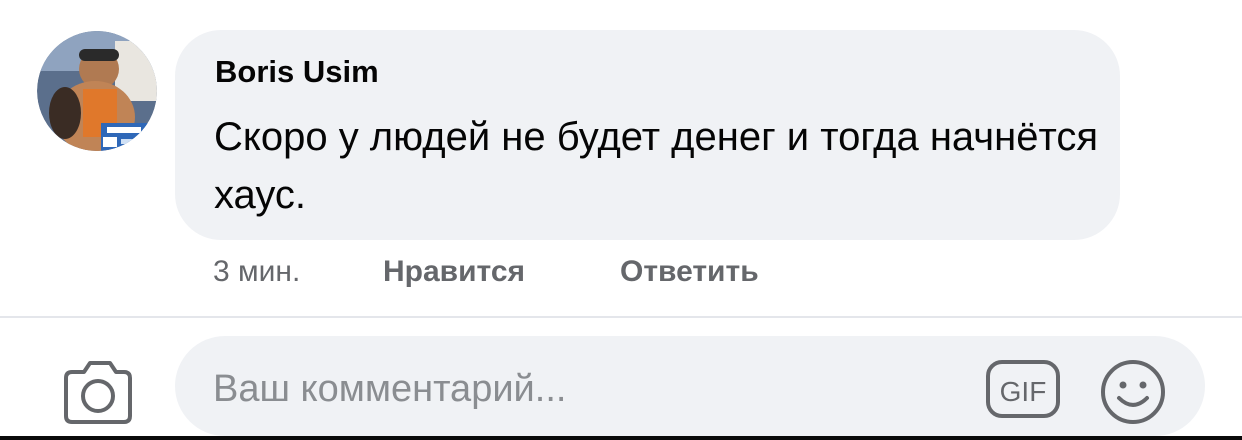 Image resolution: width=1242 pixels, height=440 pixels. What do you see at coordinates (454, 272) in the screenshot?
I see `like-button: Нравится` at bounding box center [454, 272].